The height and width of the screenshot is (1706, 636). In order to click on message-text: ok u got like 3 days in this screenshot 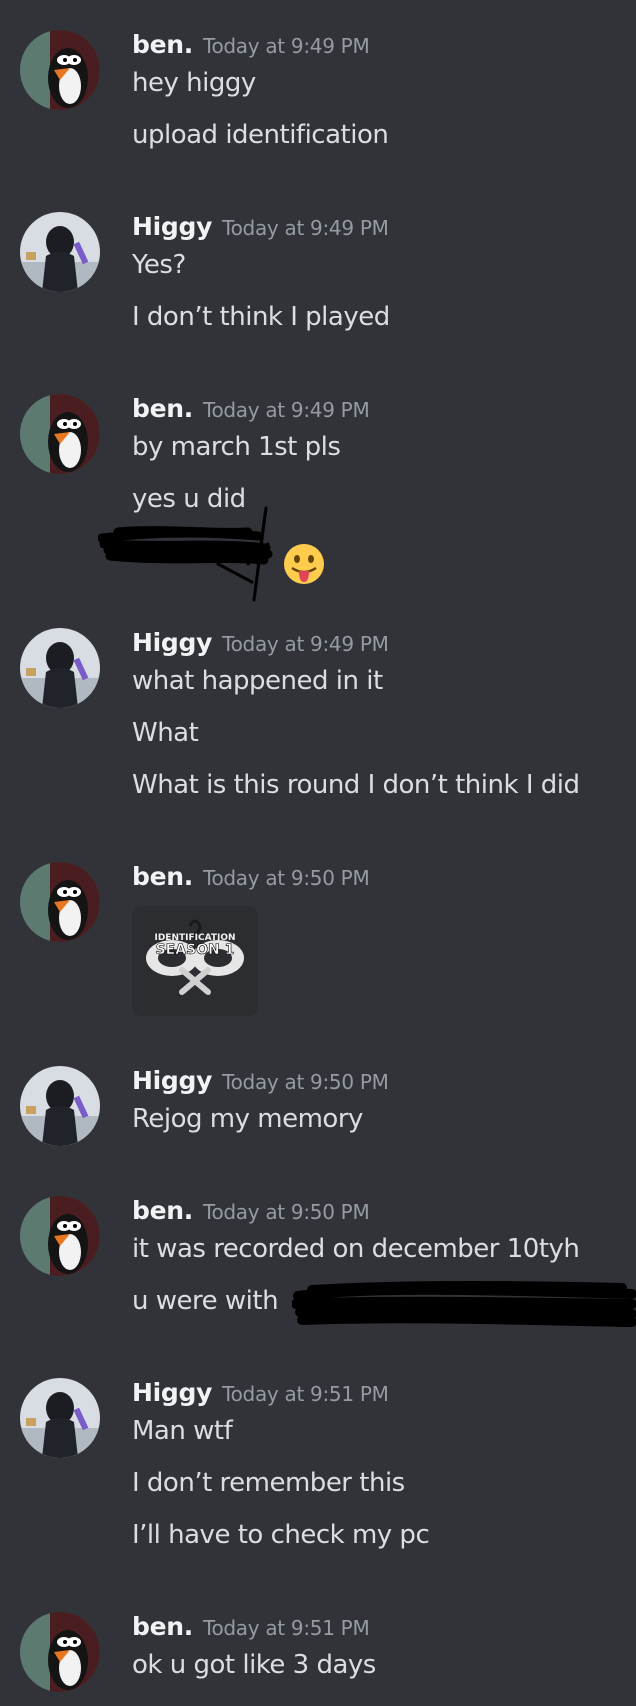, I will do `click(254, 1665)`.